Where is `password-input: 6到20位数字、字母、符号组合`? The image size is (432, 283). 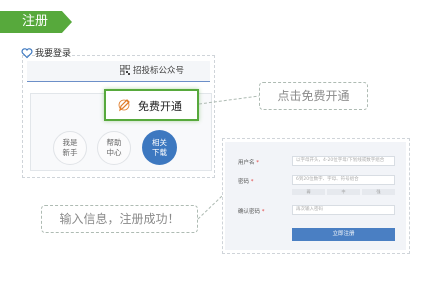
password-input: 6到20位数字、字母、符号组合 is located at coordinates (343, 180).